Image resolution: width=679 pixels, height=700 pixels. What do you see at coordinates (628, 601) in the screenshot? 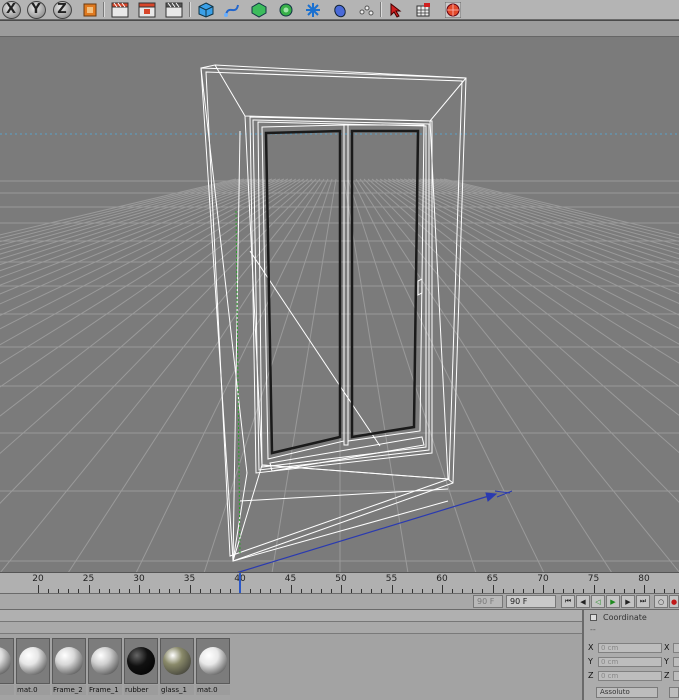
I see `next-key-button: ▶` at bounding box center [628, 601].